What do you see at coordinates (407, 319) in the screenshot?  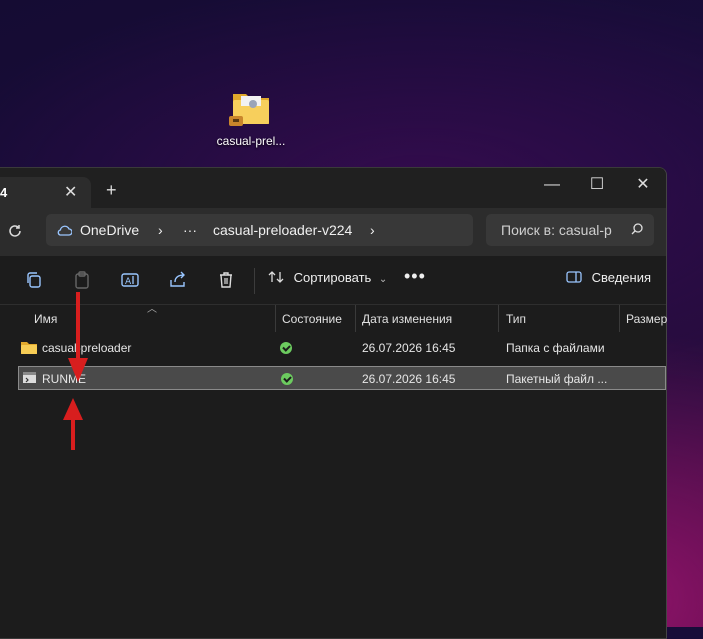 I see `column-date: Дата изменения` at bounding box center [407, 319].